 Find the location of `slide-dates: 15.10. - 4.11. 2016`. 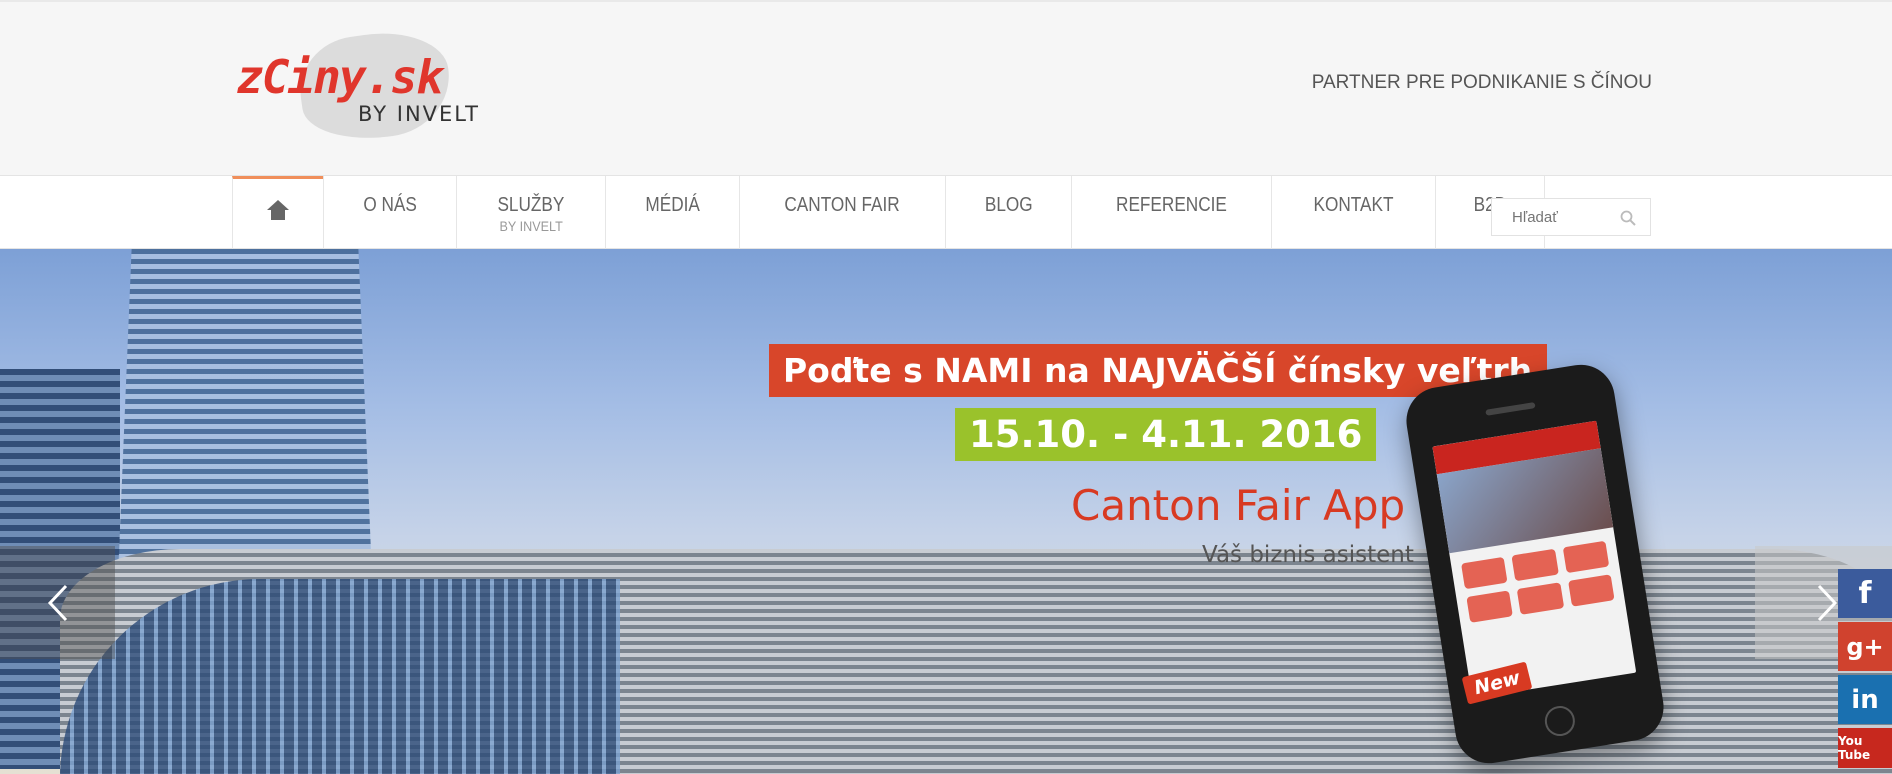

slide-dates: 15.10. - 4.11. 2016 is located at coordinates (1166, 434).